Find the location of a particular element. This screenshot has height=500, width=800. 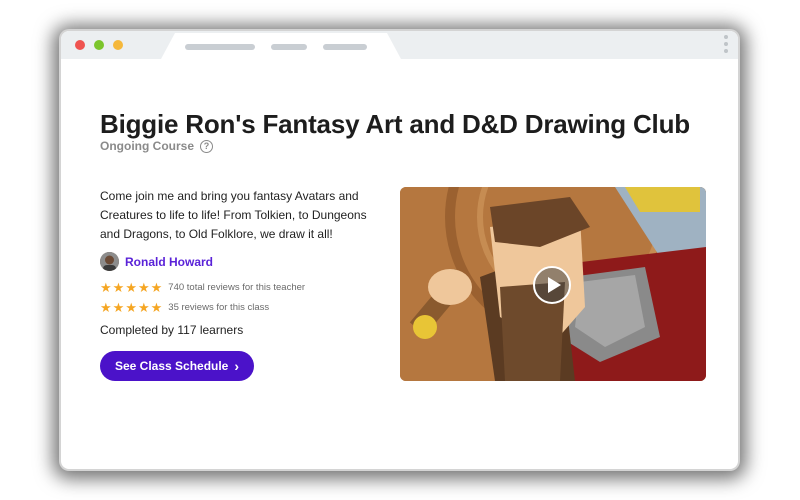

teacher-avatar is located at coordinates (109, 261).